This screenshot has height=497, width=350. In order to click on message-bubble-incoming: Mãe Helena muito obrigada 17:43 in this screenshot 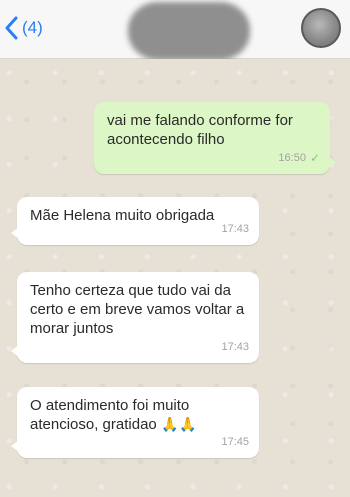, I will do `click(135, 221)`.